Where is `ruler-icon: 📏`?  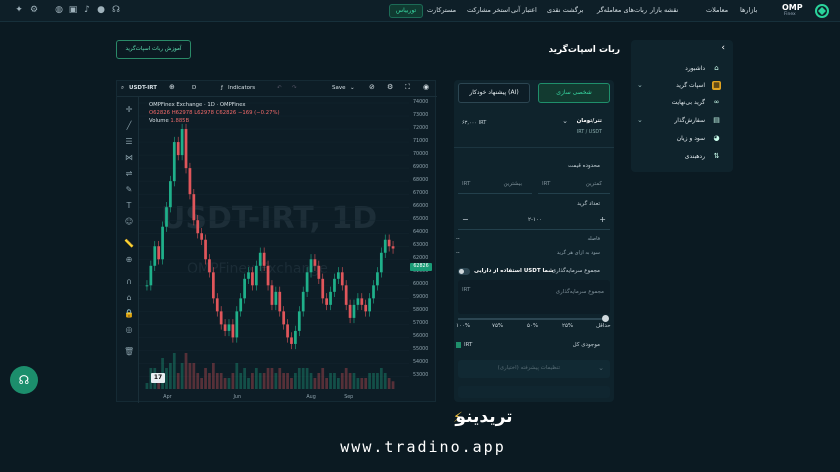
ruler-icon: 📏 is located at coordinates (129, 244).